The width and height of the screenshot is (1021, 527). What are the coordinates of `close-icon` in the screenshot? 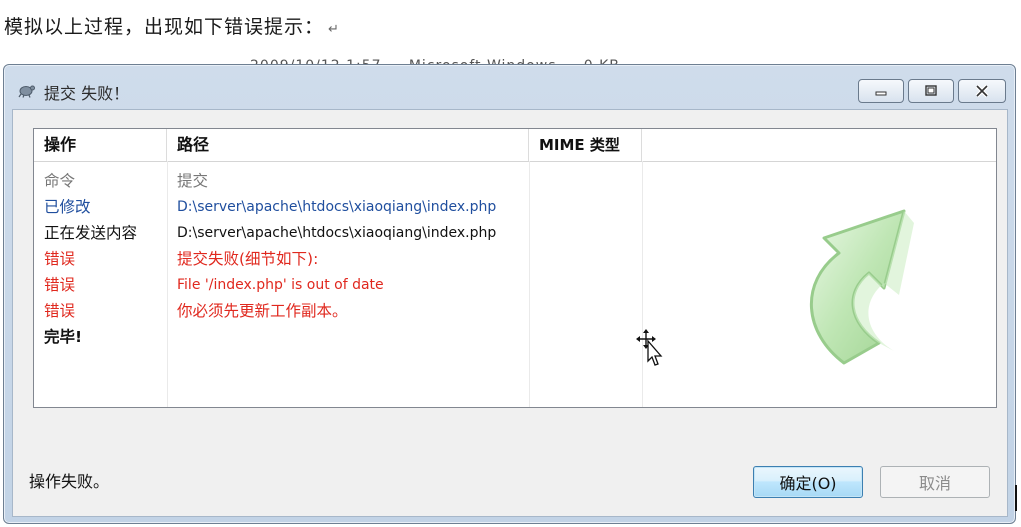 It's located at (982, 91).